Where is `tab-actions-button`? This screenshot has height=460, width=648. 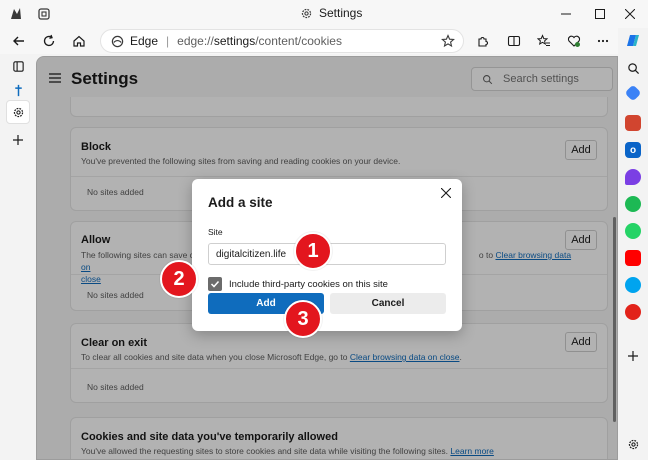 tab-actions-button is located at coordinates (18, 66).